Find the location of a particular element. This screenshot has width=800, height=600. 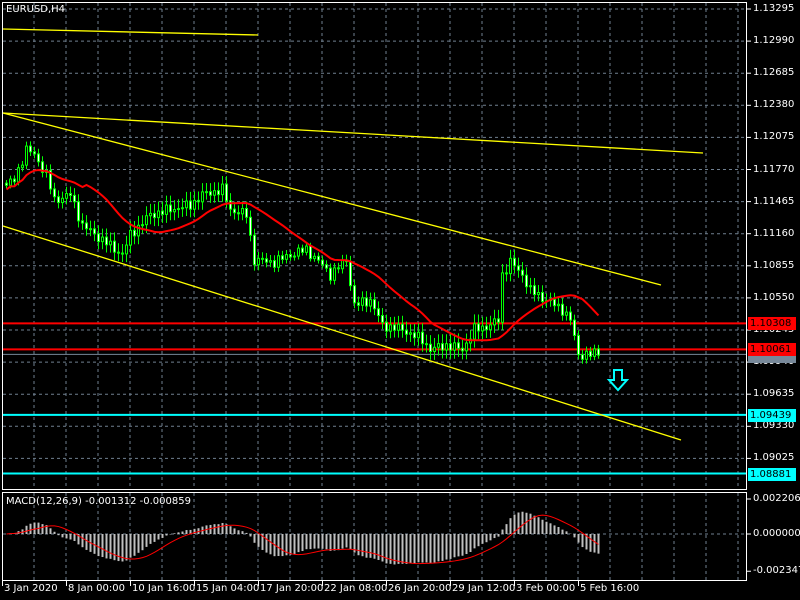

price-axis-label: 1.12685 is located at coordinates (774, 73).